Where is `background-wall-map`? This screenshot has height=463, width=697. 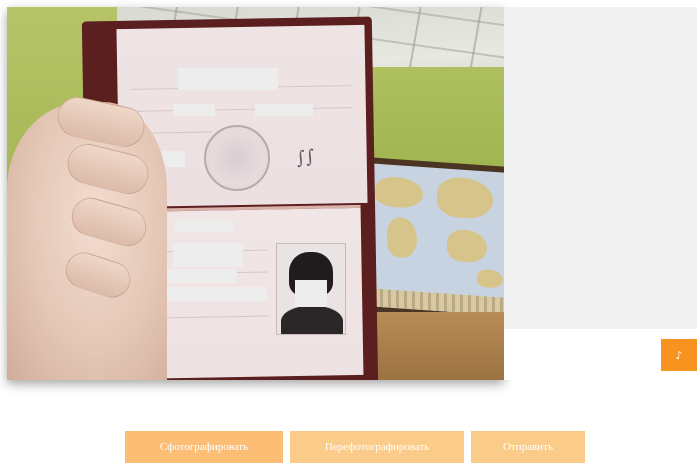
background-wall-map is located at coordinates (433, 239).